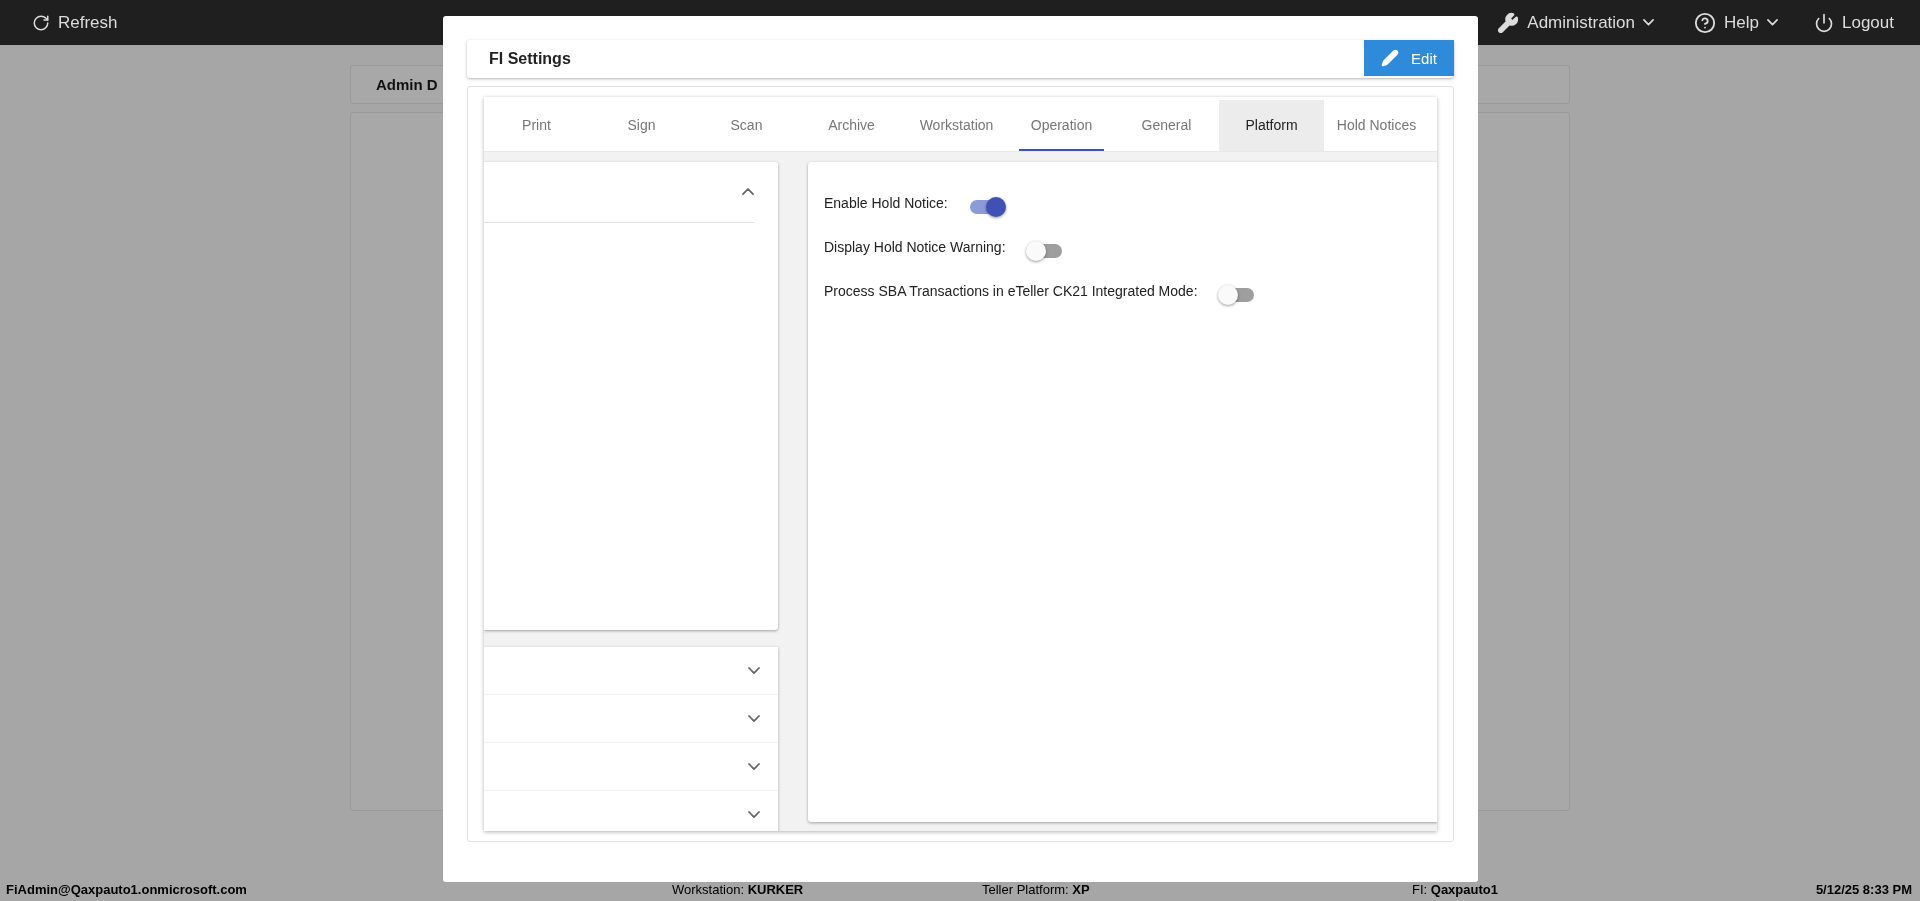  I want to click on power-icon, so click(1824, 22).